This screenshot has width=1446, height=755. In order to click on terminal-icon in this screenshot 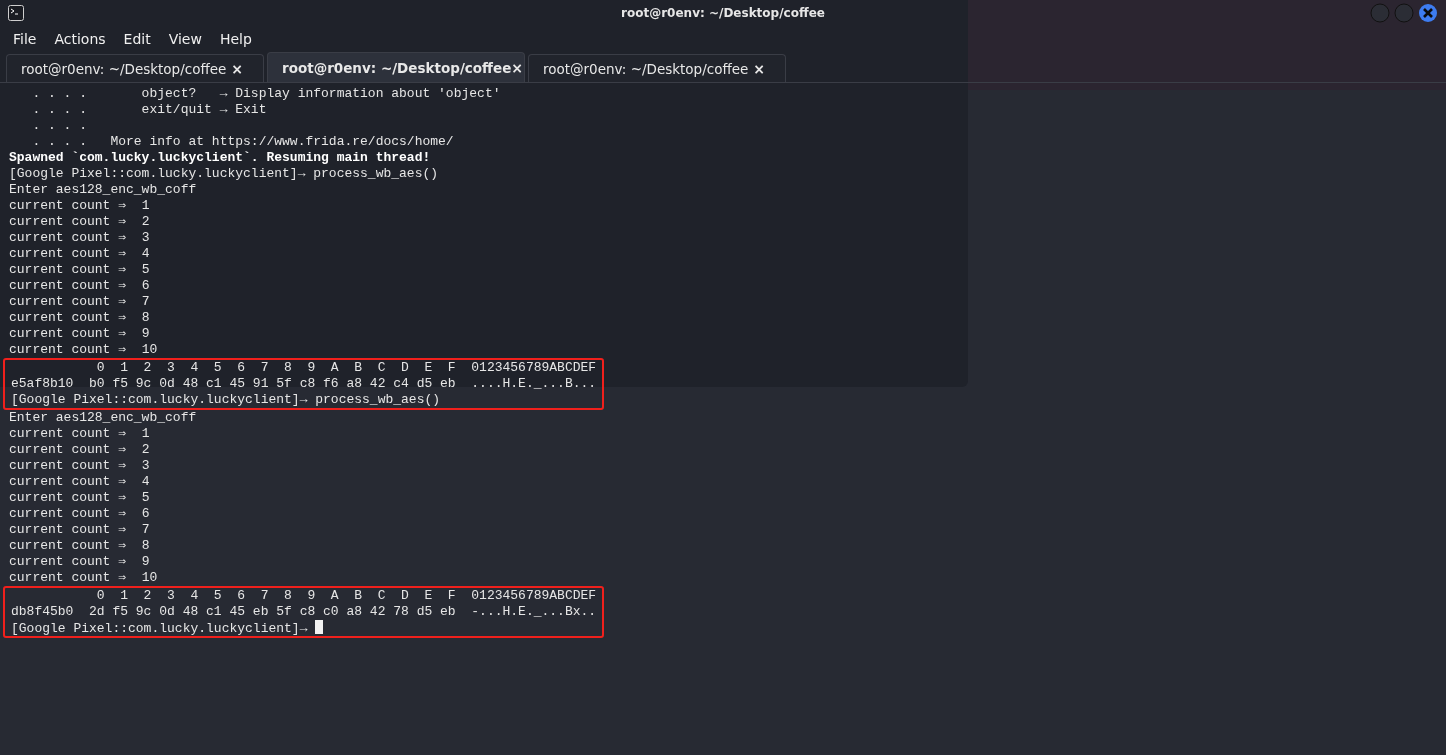, I will do `click(16, 13)`.